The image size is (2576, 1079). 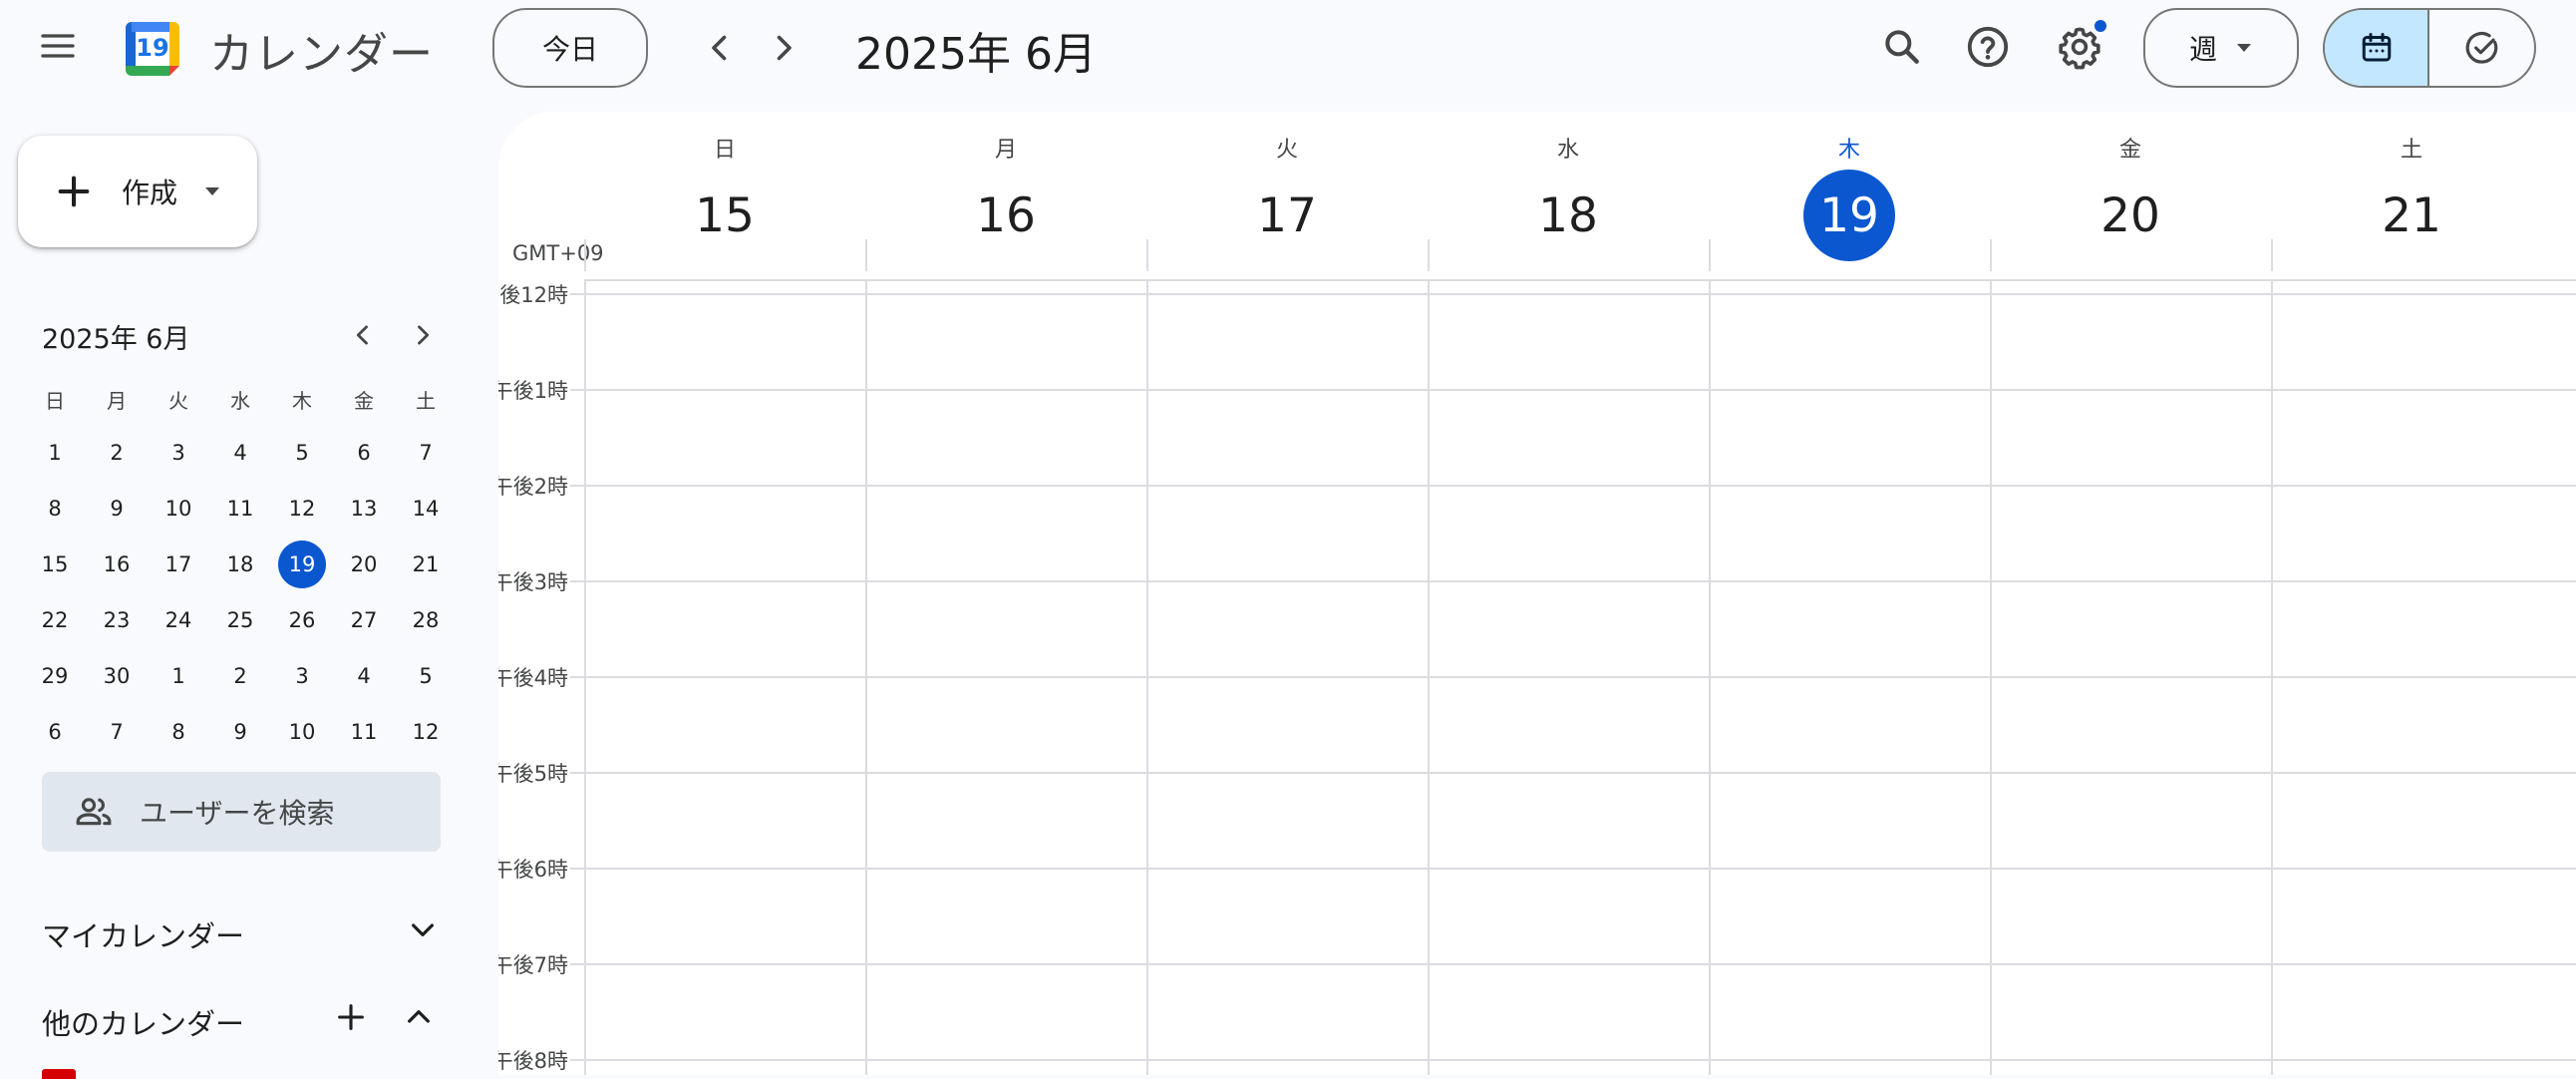 I want to click on mini-calendar-day: 24, so click(x=178, y=620).